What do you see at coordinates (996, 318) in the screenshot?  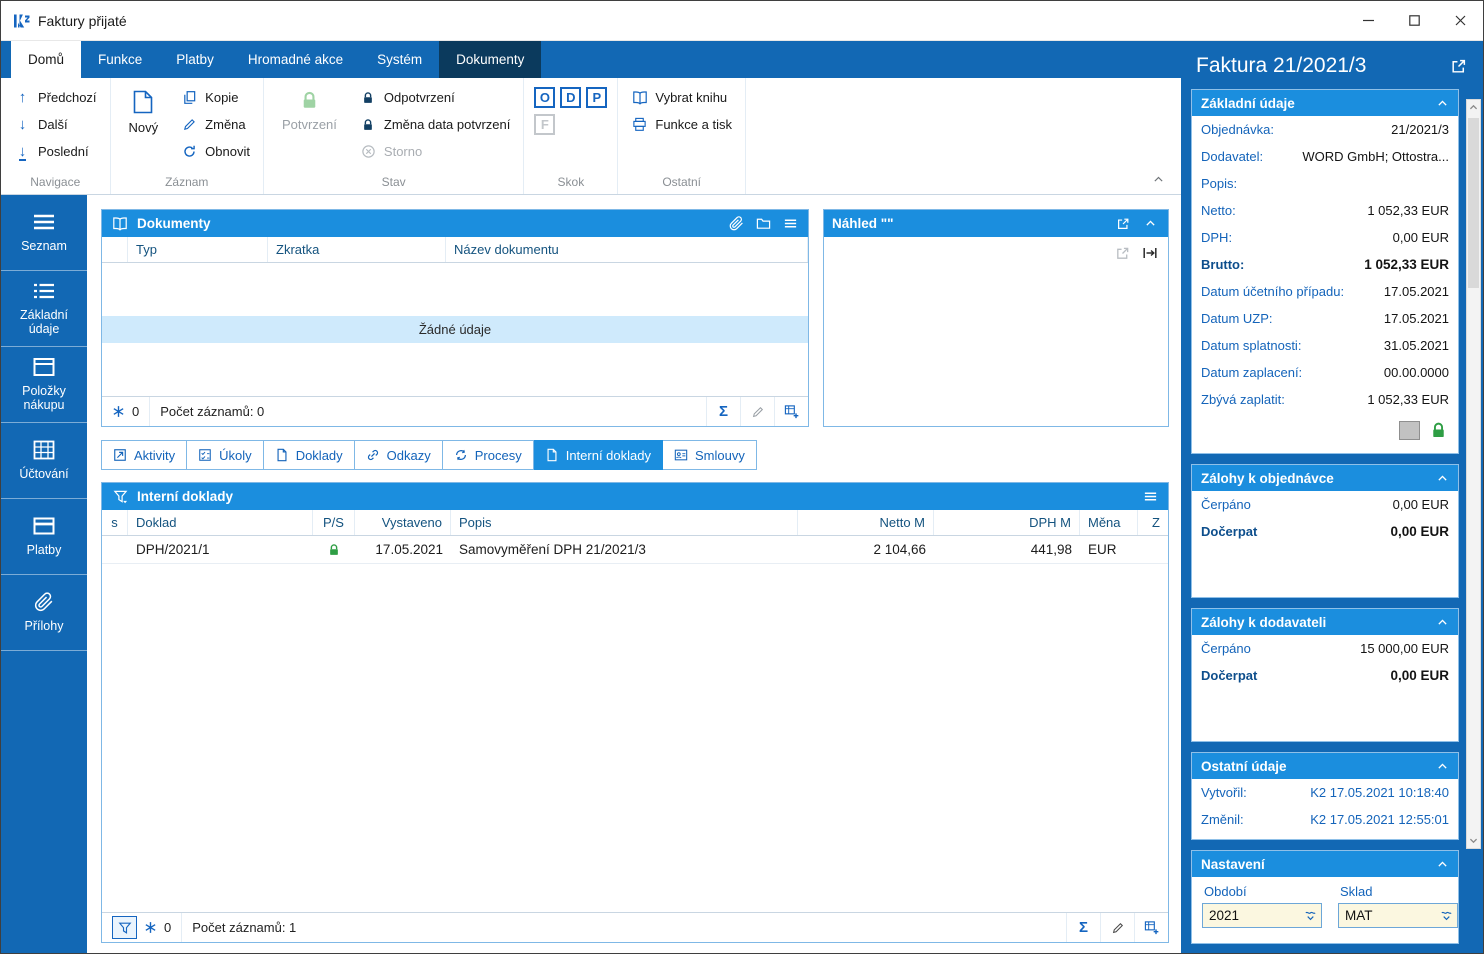 I see `preview-panel: Náhled ""` at bounding box center [996, 318].